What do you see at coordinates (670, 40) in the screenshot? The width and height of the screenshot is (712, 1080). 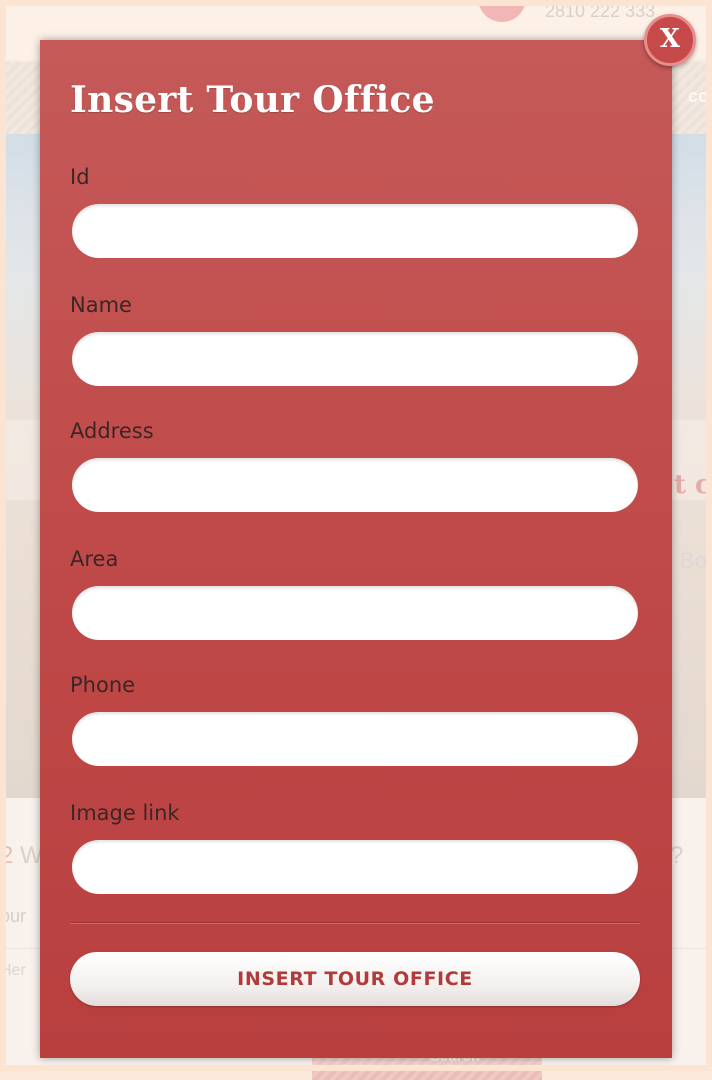 I see `close-icon: X` at bounding box center [670, 40].